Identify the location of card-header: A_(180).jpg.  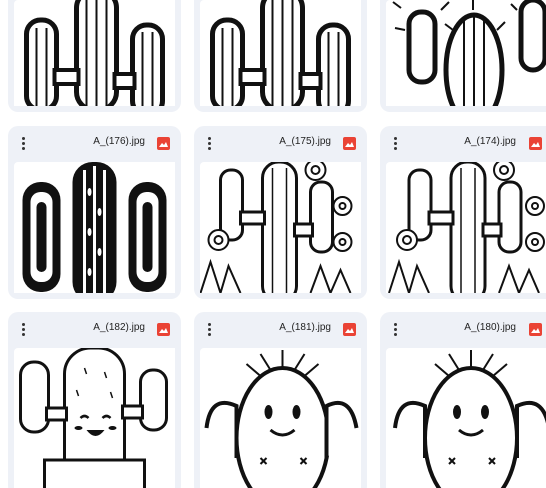
(463, 329).